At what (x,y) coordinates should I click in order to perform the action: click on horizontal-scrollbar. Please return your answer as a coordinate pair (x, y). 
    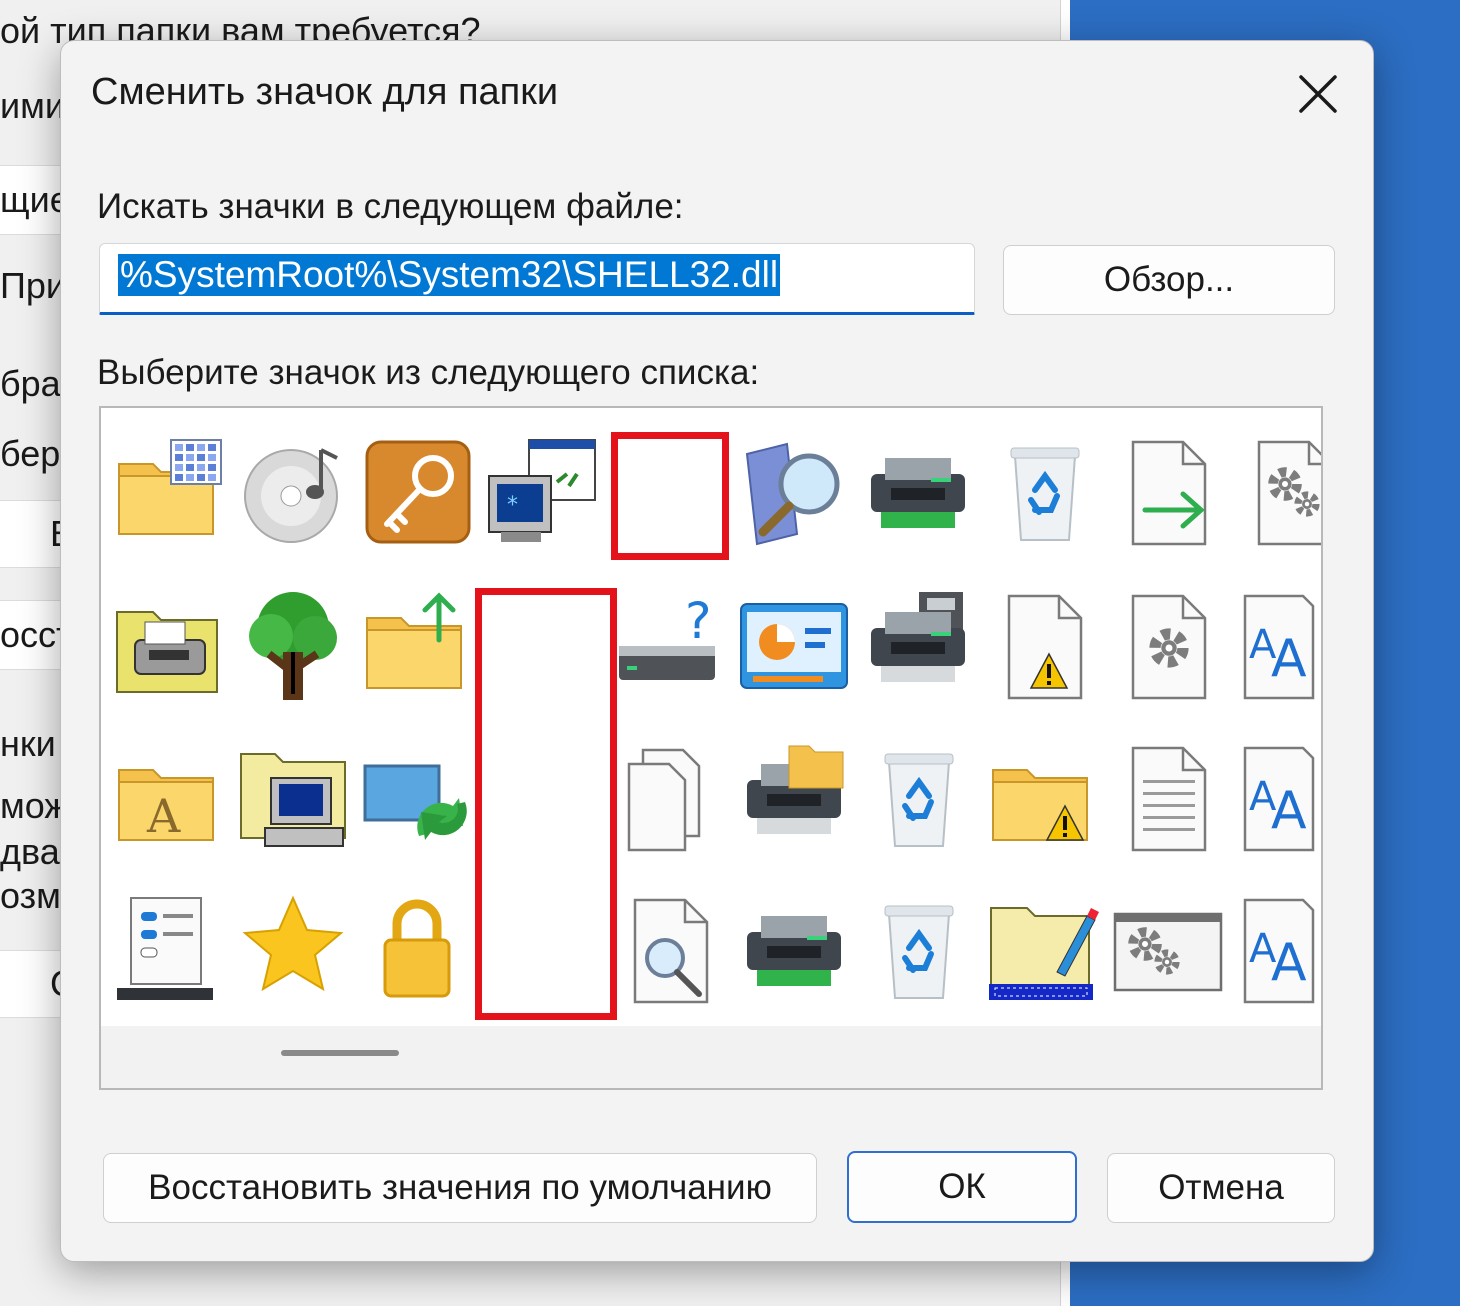
    Looking at the image, I should click on (711, 1057).